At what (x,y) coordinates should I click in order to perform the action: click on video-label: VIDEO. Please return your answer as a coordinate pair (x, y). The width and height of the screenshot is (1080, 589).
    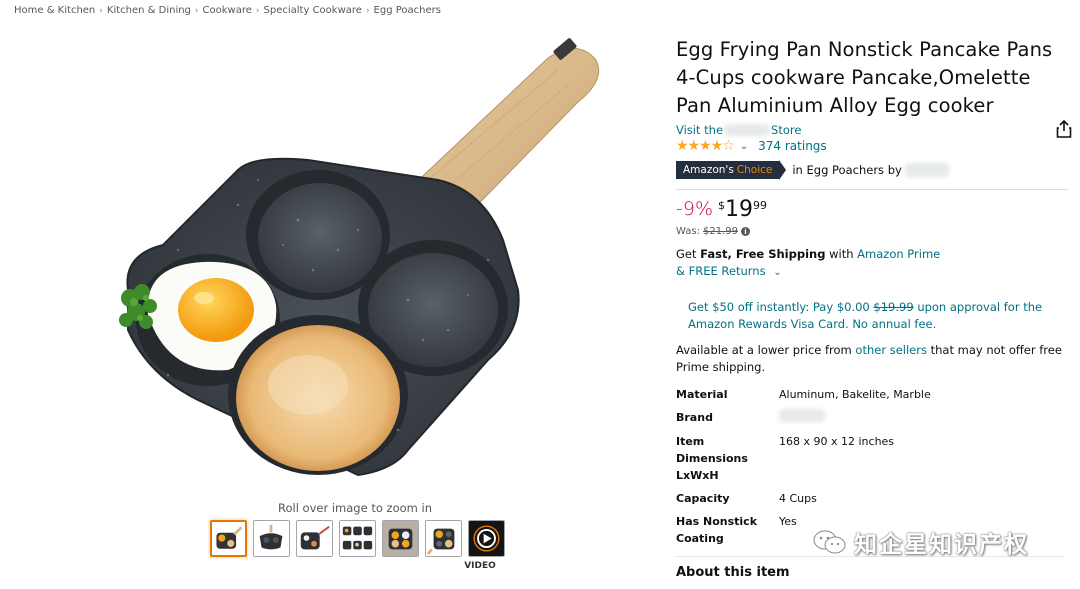
    Looking at the image, I should click on (480, 566).